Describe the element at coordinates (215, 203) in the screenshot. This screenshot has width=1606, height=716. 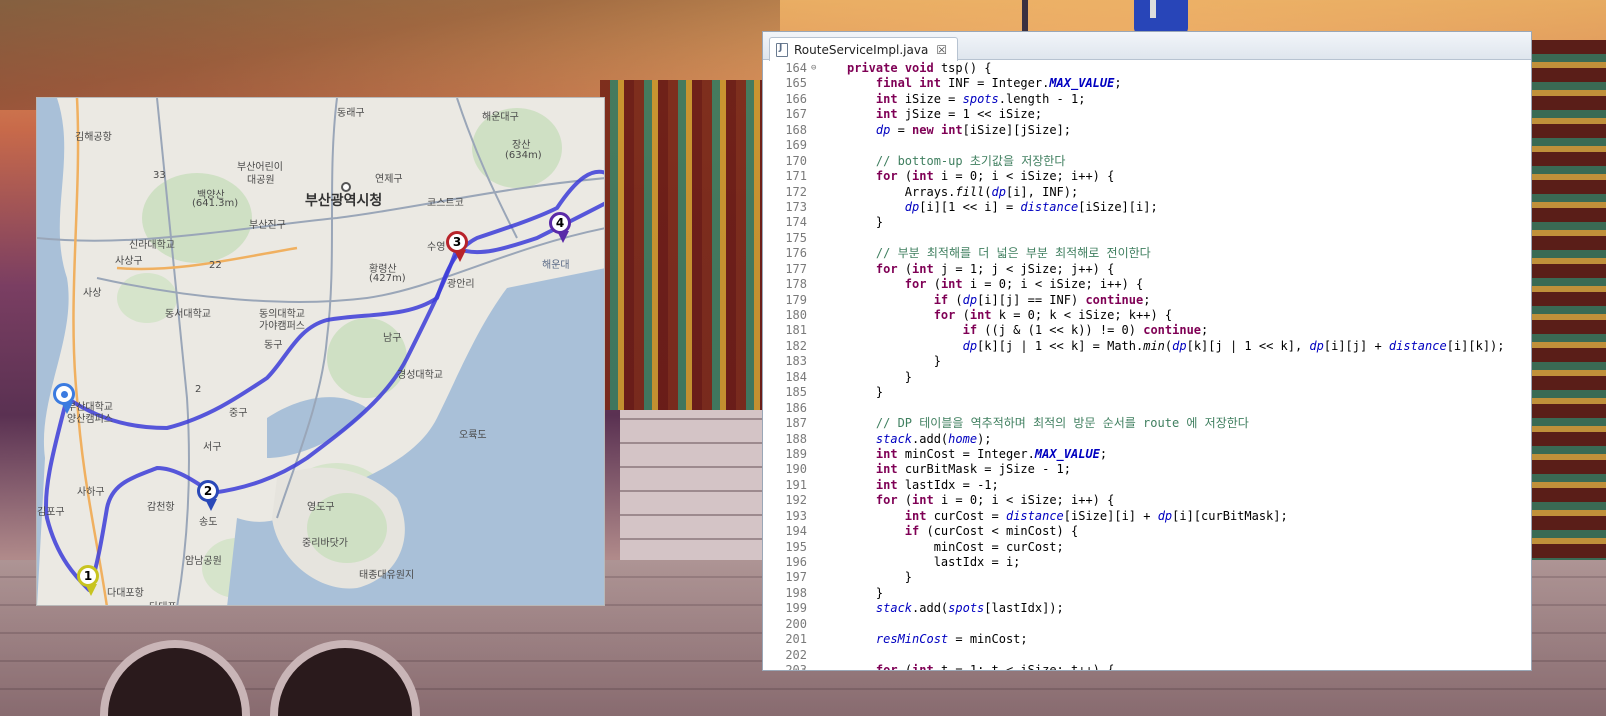
I see `label-baekyangsan-height: (641.3m)` at that location.